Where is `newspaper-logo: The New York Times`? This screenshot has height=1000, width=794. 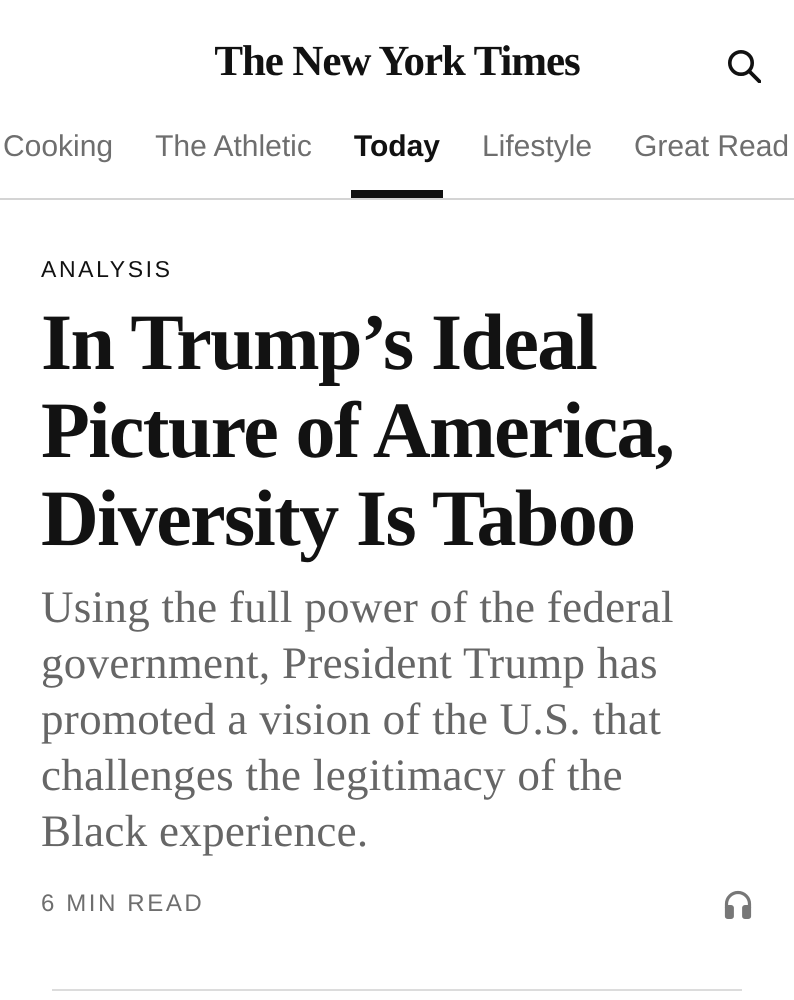 newspaper-logo: The New York Times is located at coordinates (397, 62).